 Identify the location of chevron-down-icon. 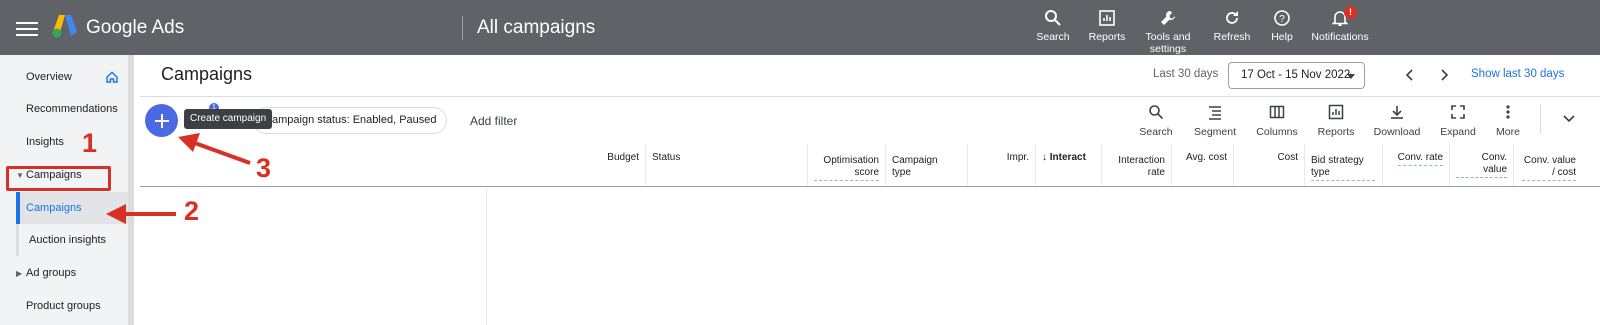
(1569, 119).